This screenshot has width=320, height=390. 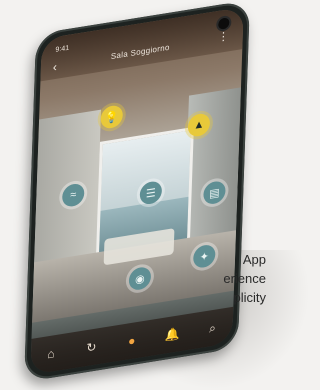 What do you see at coordinates (223, 36) in the screenshot?
I see `more-icon: ⋮` at bounding box center [223, 36].